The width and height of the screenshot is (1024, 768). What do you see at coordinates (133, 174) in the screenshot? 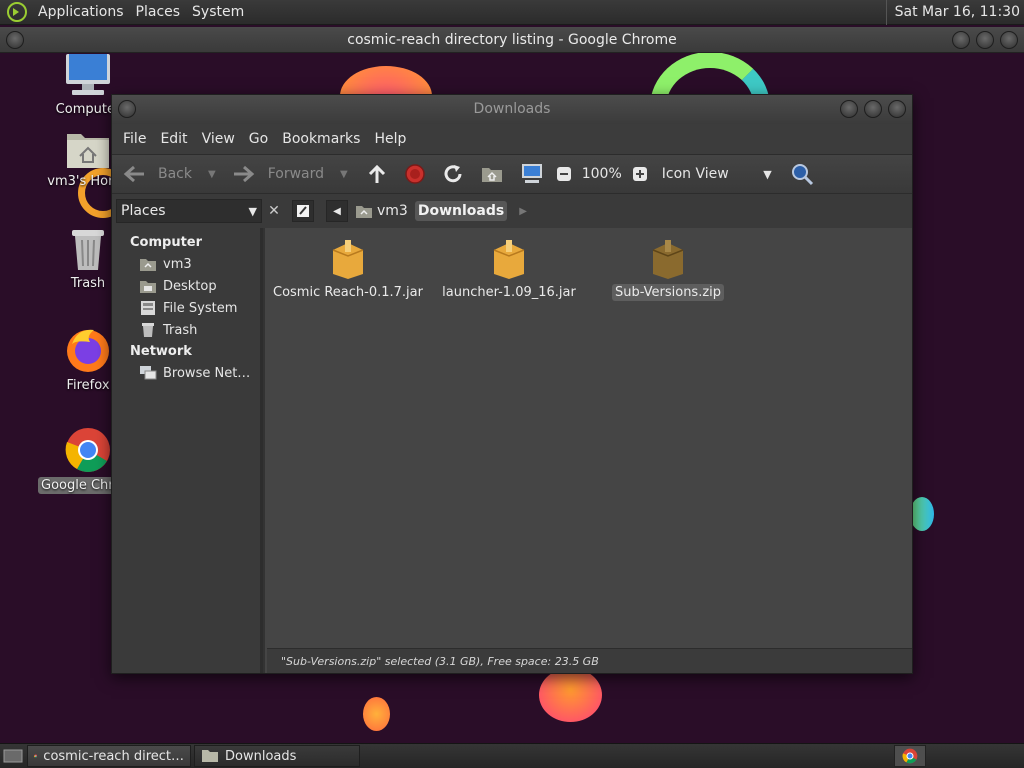
I see `arrow-left-icon` at bounding box center [133, 174].